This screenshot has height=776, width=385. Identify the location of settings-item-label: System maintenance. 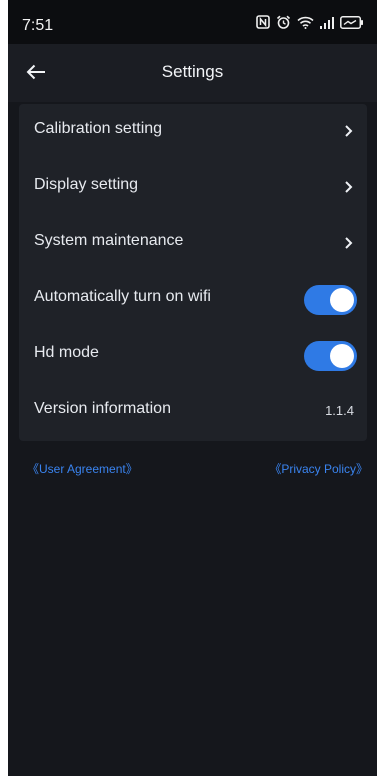
(109, 240).